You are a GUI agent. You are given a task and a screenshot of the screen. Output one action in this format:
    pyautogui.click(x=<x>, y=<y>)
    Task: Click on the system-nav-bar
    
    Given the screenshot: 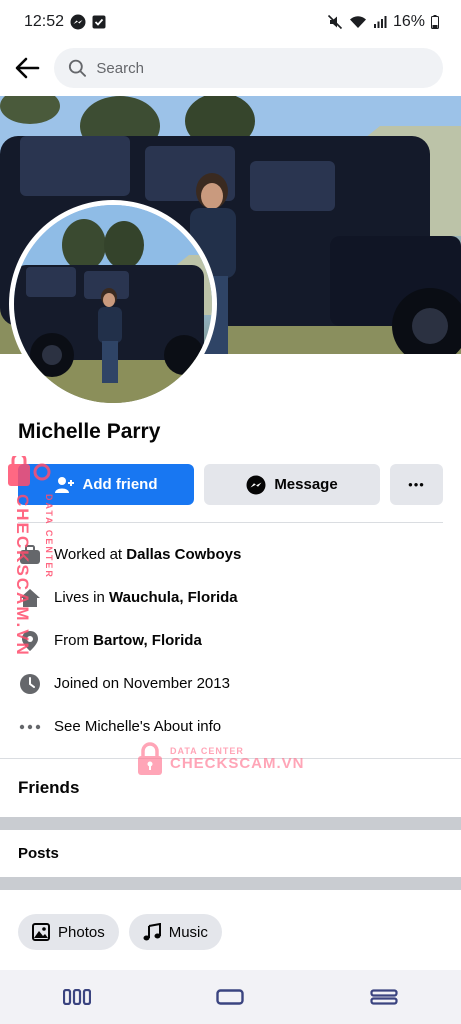 What is the action you would take?
    pyautogui.click(x=230, y=997)
    